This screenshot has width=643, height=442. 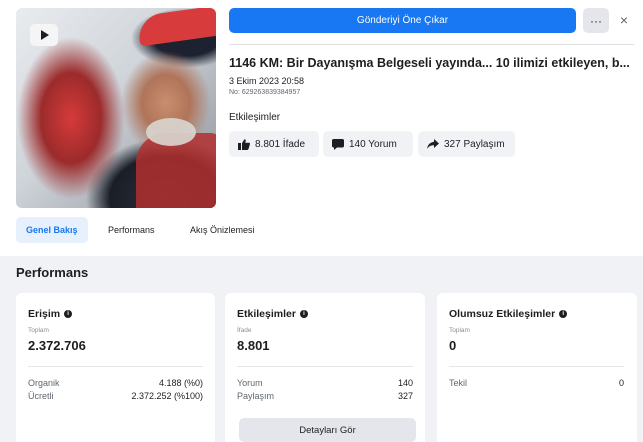 What do you see at coordinates (222, 230) in the screenshot?
I see `tab-feed-preview: Akış Önizlemesi` at bounding box center [222, 230].